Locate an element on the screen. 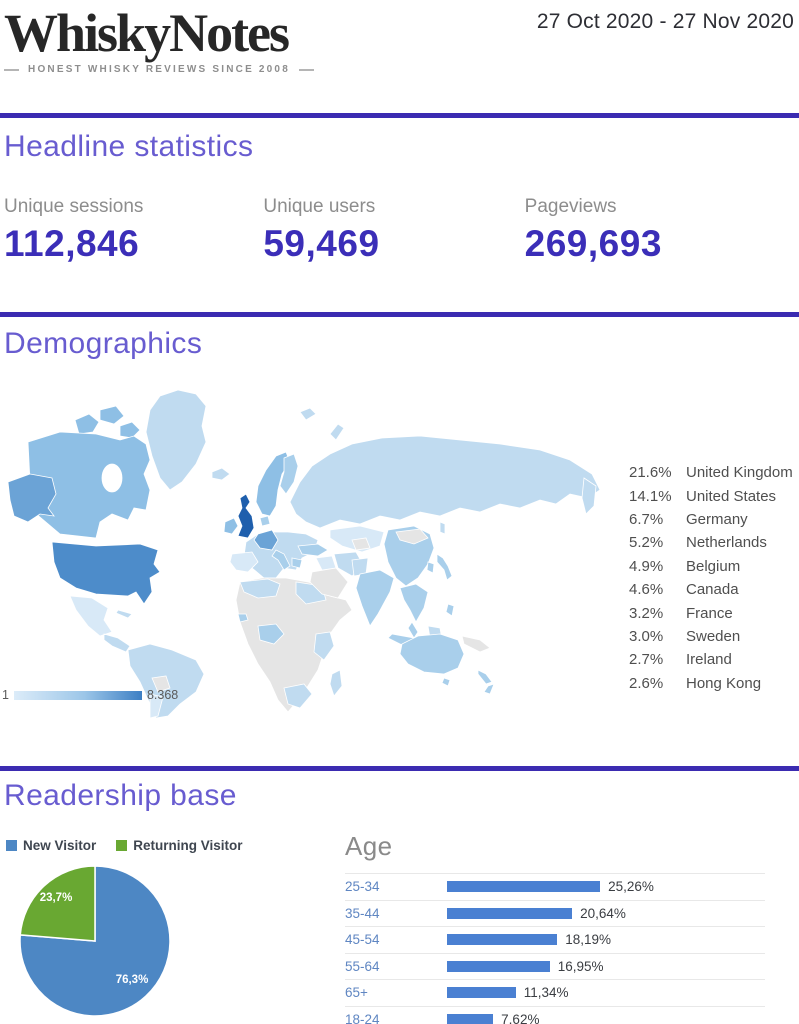 The width and height of the screenshot is (799, 1024). map-region-sakhalin is located at coordinates (442, 528).